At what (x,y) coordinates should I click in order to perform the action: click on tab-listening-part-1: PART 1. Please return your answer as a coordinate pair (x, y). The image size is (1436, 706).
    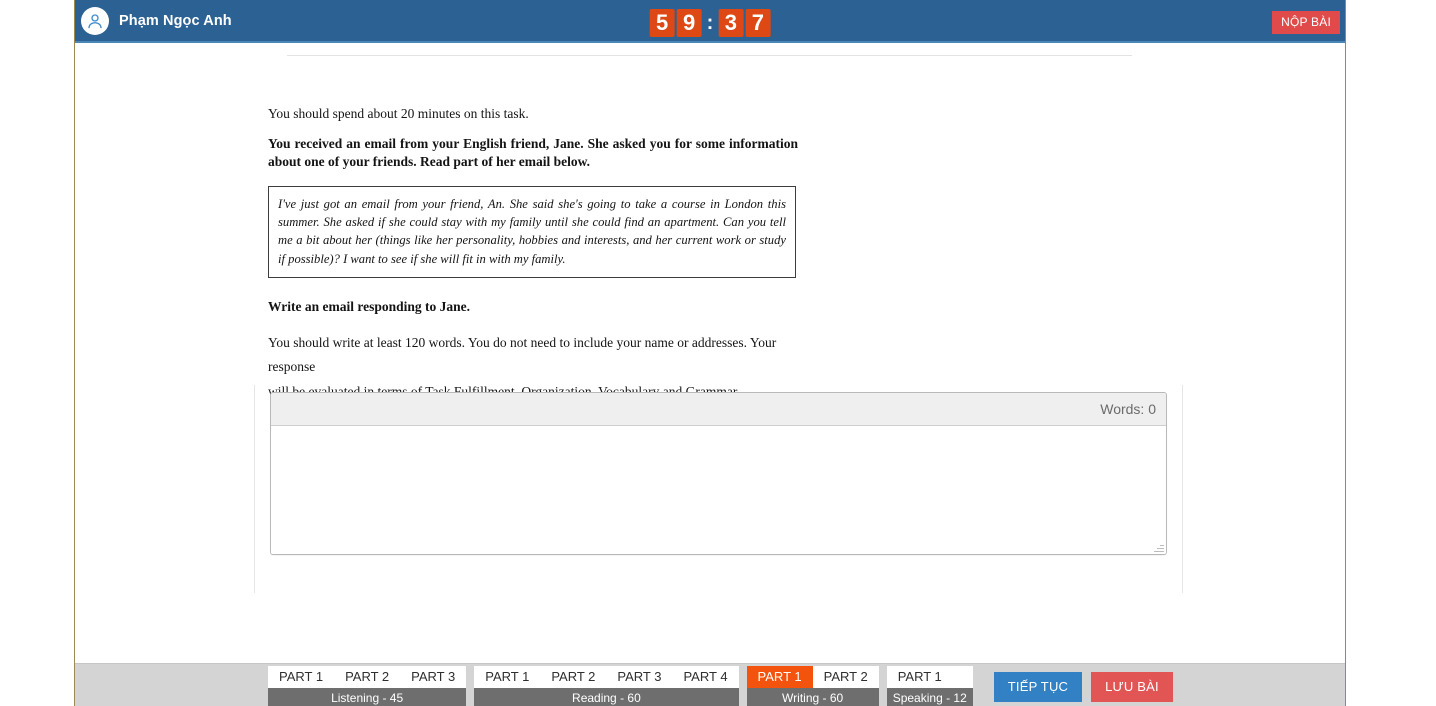
    Looking at the image, I should click on (301, 677).